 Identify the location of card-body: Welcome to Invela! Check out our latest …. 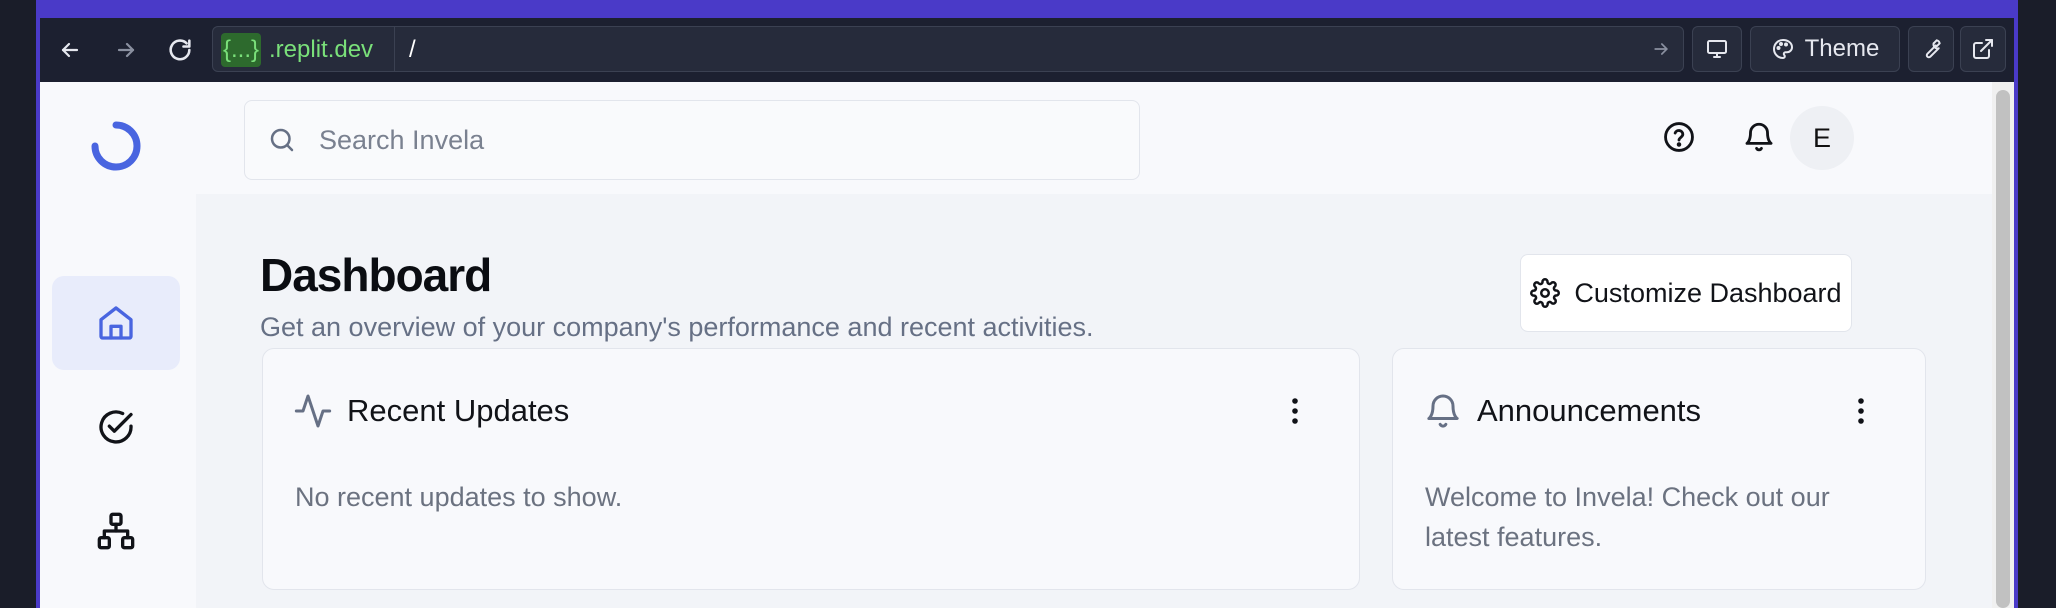
(1627, 517).